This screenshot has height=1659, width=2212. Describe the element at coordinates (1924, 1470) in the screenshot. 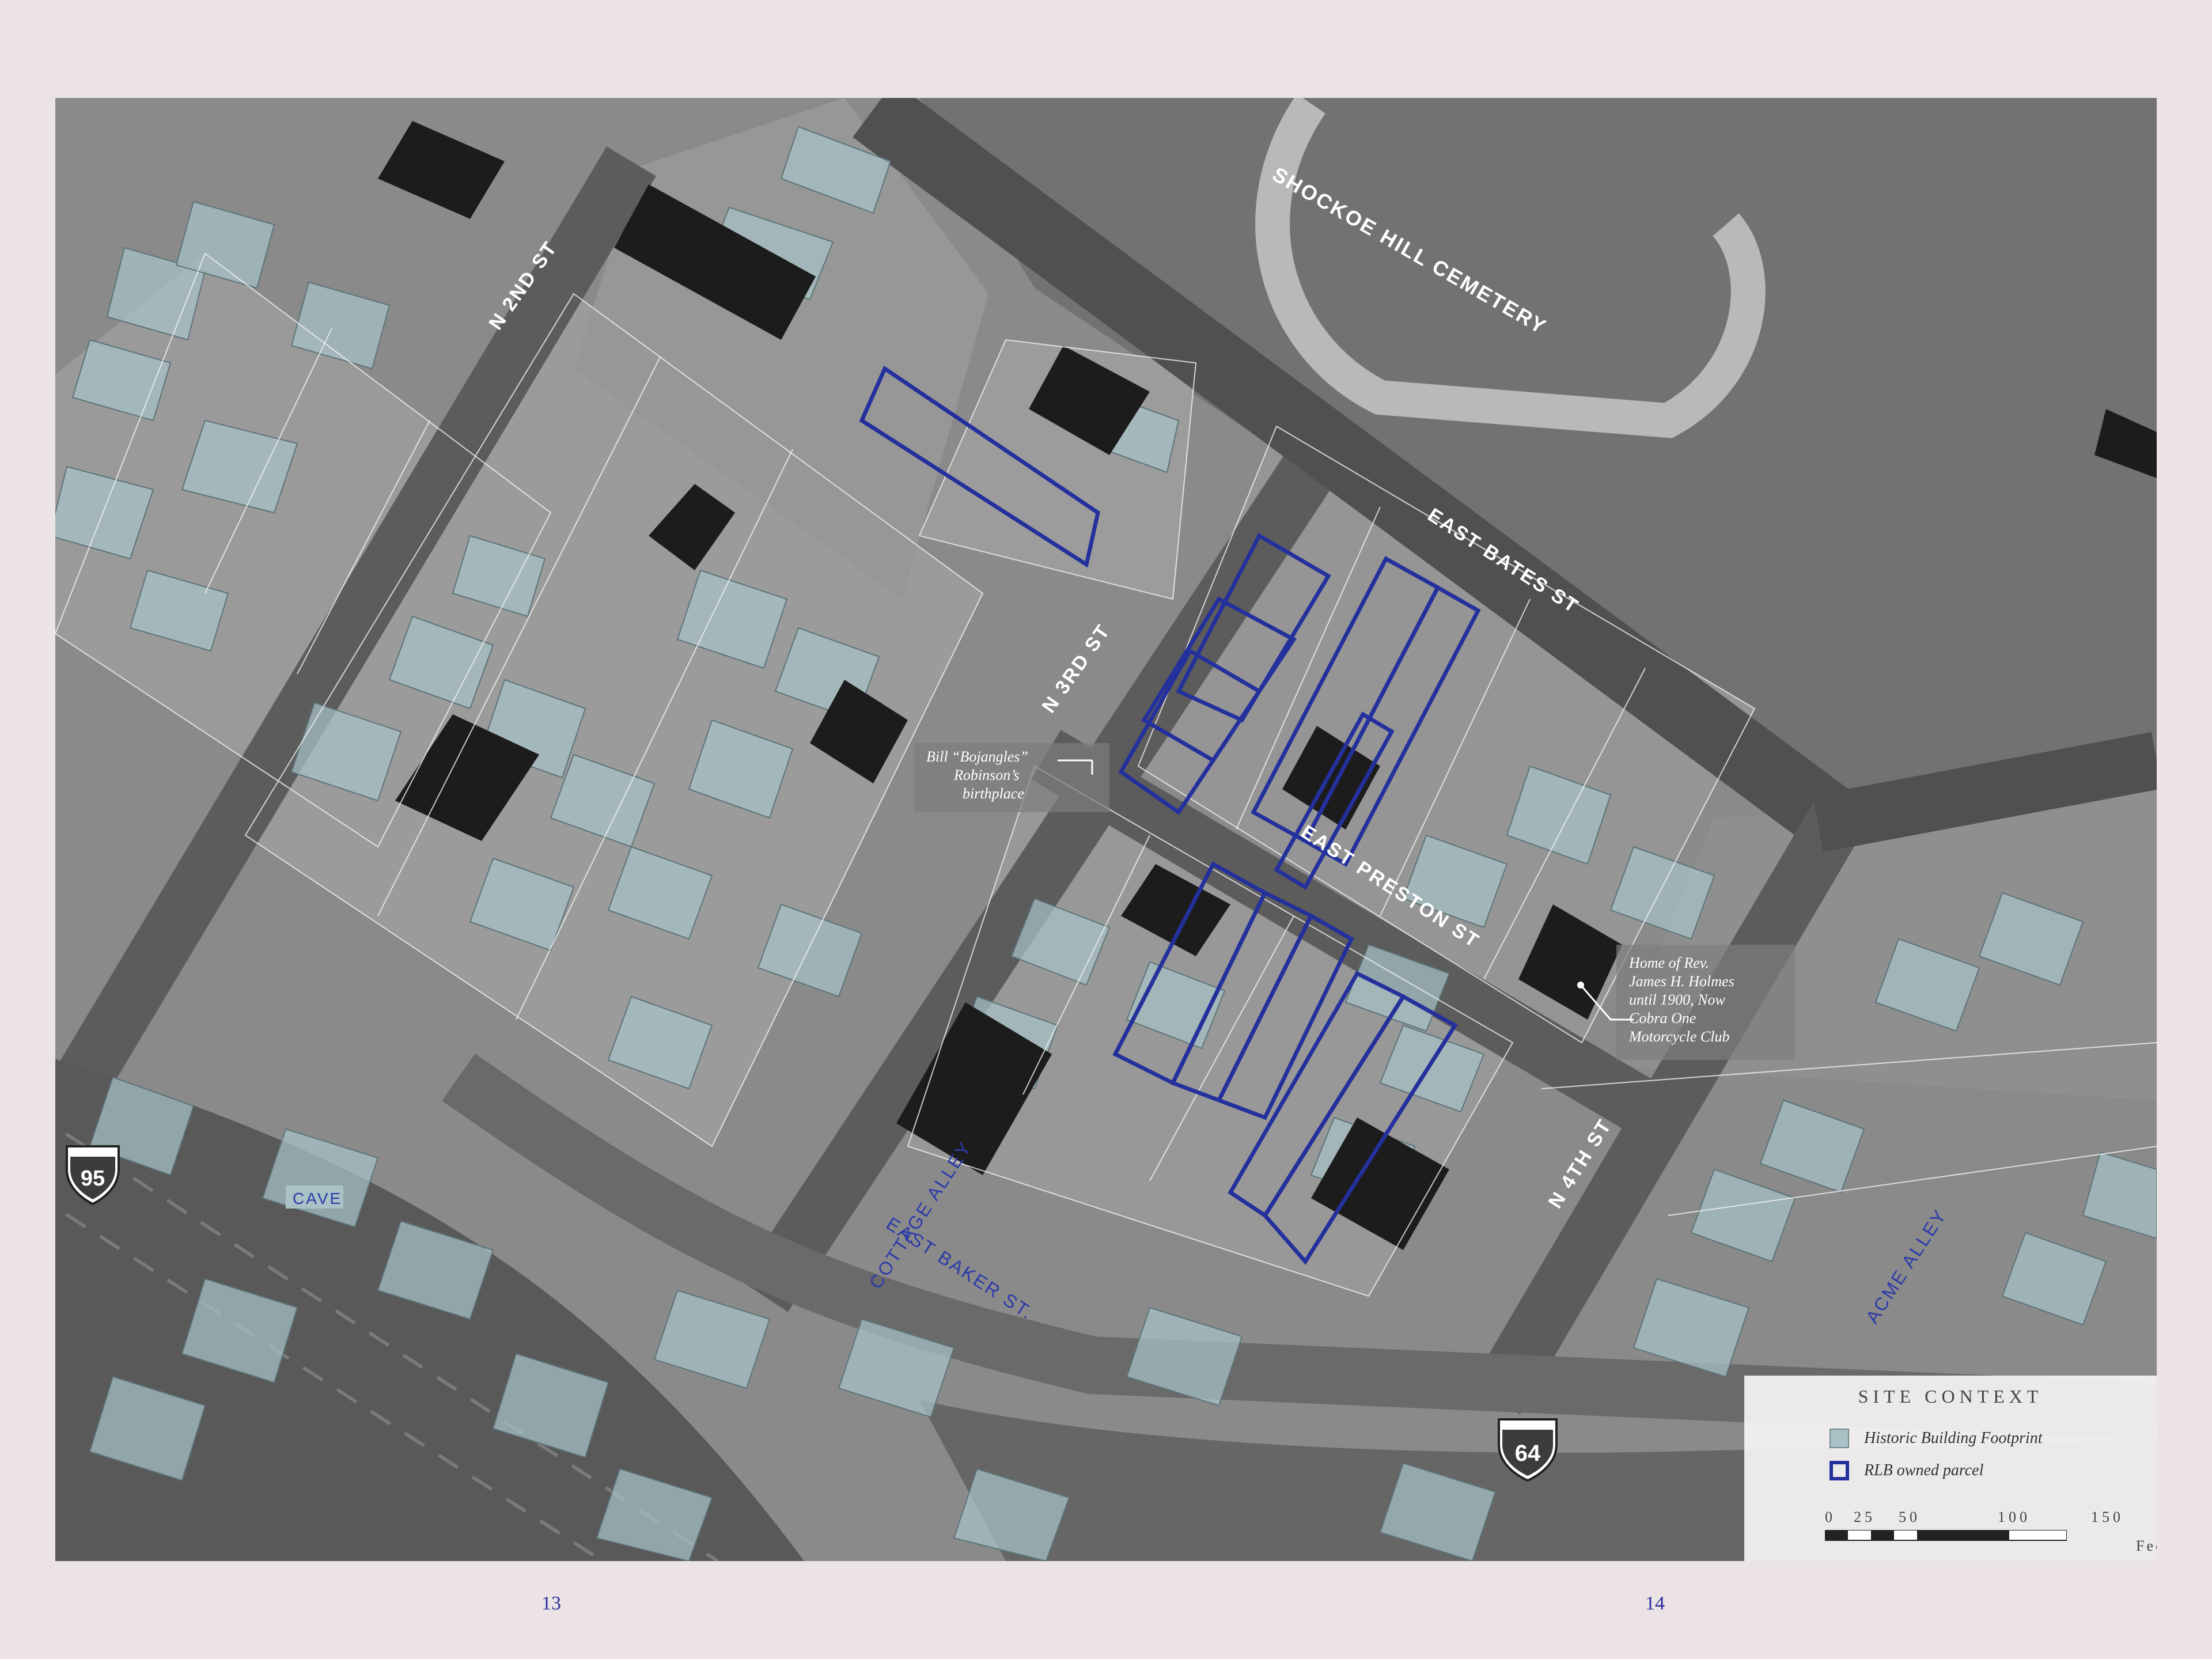

I see `legend-label-rlb: RLB owned parcel` at that location.